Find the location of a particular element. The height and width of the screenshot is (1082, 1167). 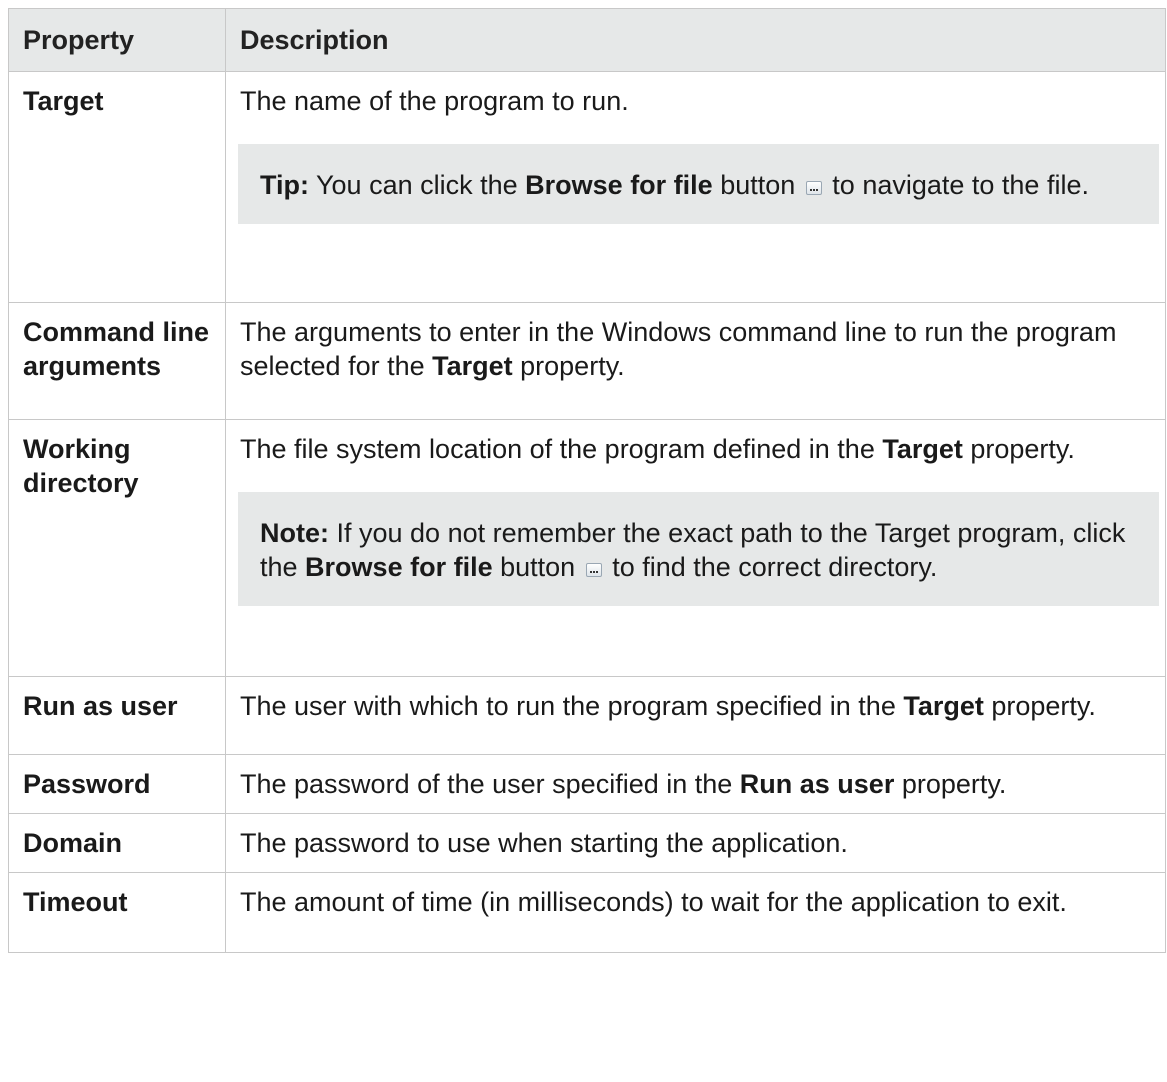

property-name: Command line arguments is located at coordinates (117, 361).